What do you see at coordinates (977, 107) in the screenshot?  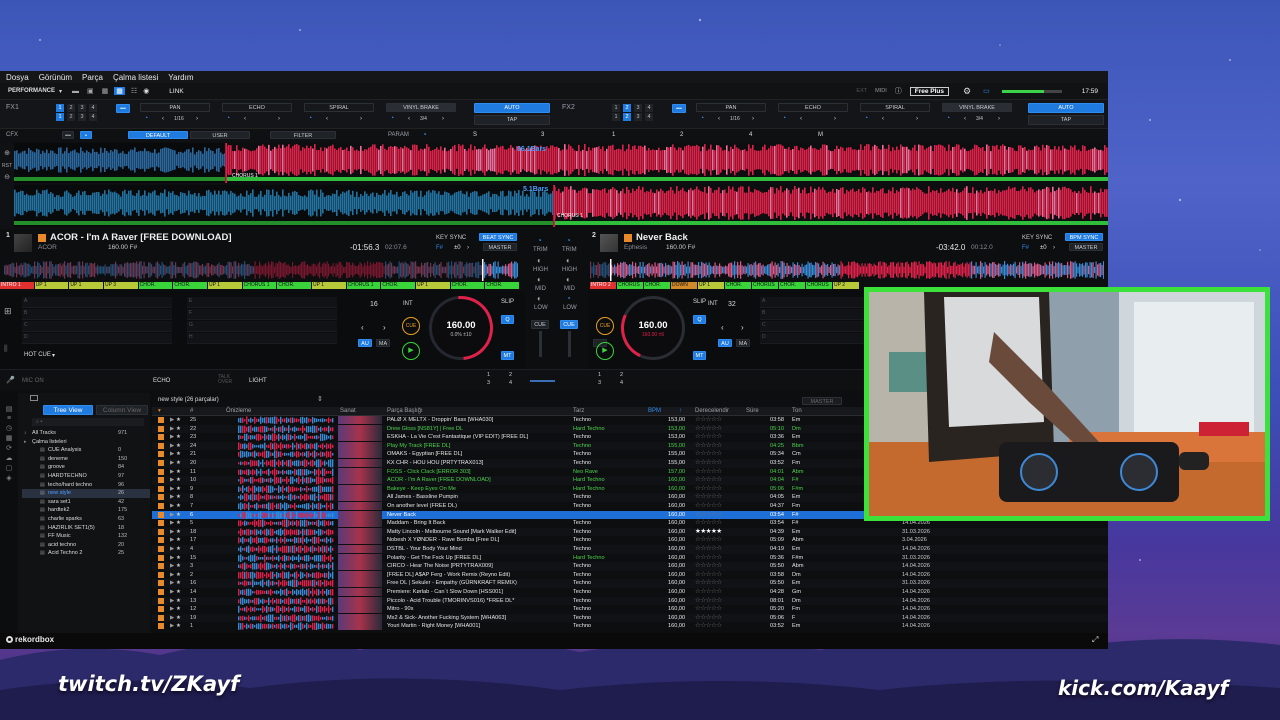 I see `fx2-effect-select-4: VINYL BRAKE` at bounding box center [977, 107].